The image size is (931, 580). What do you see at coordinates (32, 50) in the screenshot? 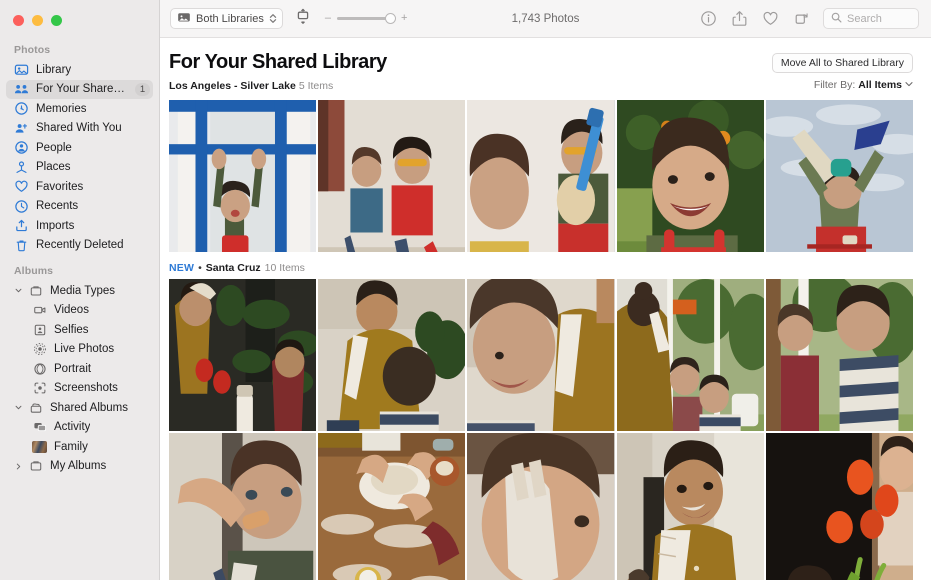
I see `sidebar-group-title-photos: Photos` at bounding box center [32, 50].